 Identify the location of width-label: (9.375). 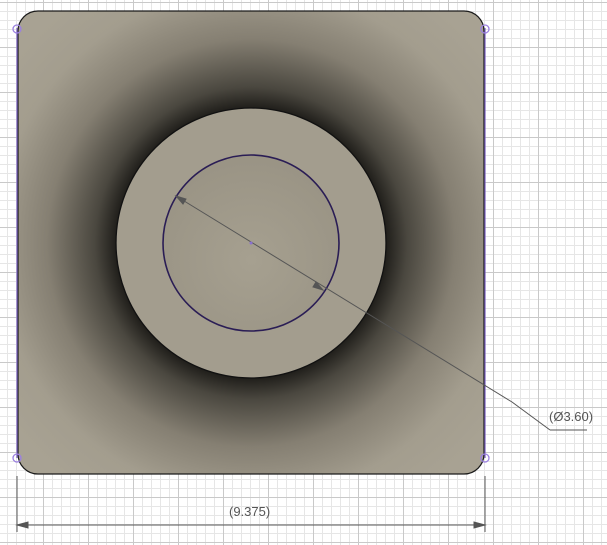
(249, 511).